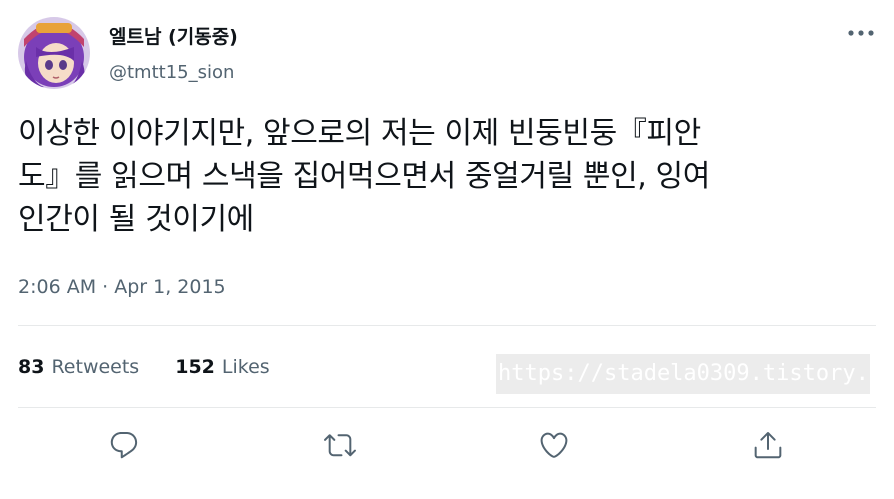 The width and height of the screenshot is (894, 499). I want to click on avatar, so click(54, 53).